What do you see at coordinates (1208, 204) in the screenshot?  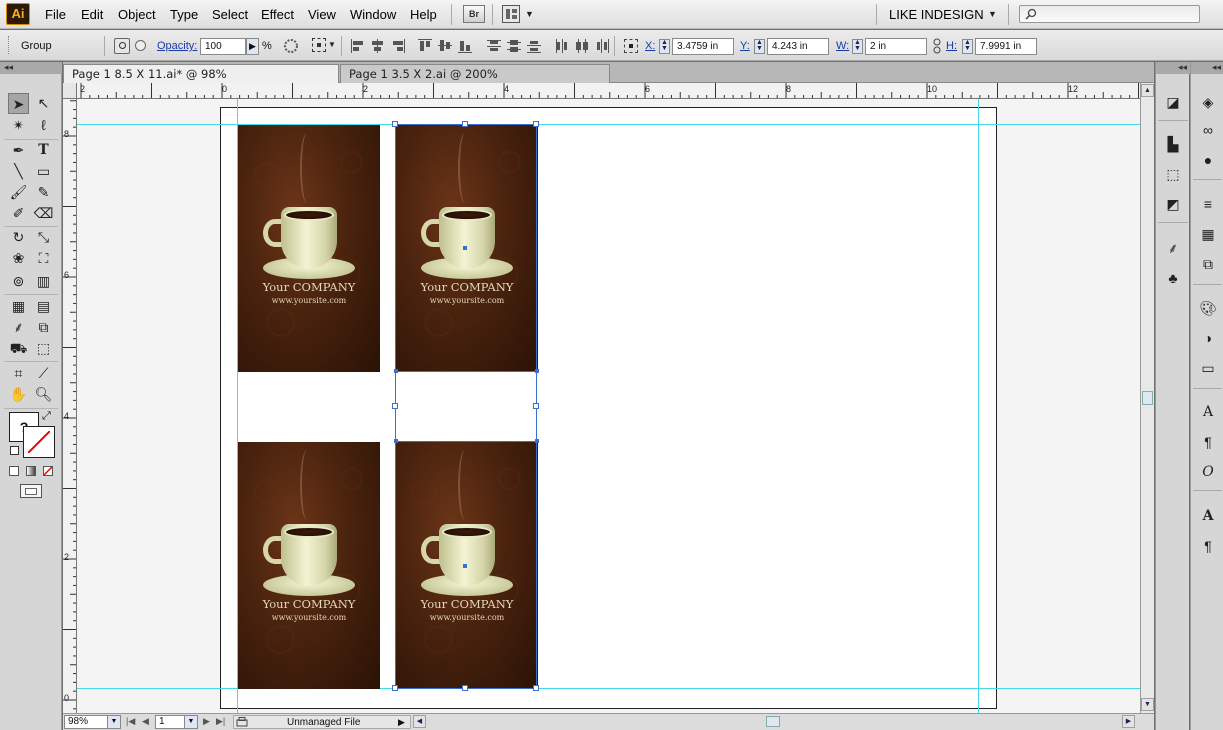 I see `stroke-panel-icon: ≡` at bounding box center [1208, 204].